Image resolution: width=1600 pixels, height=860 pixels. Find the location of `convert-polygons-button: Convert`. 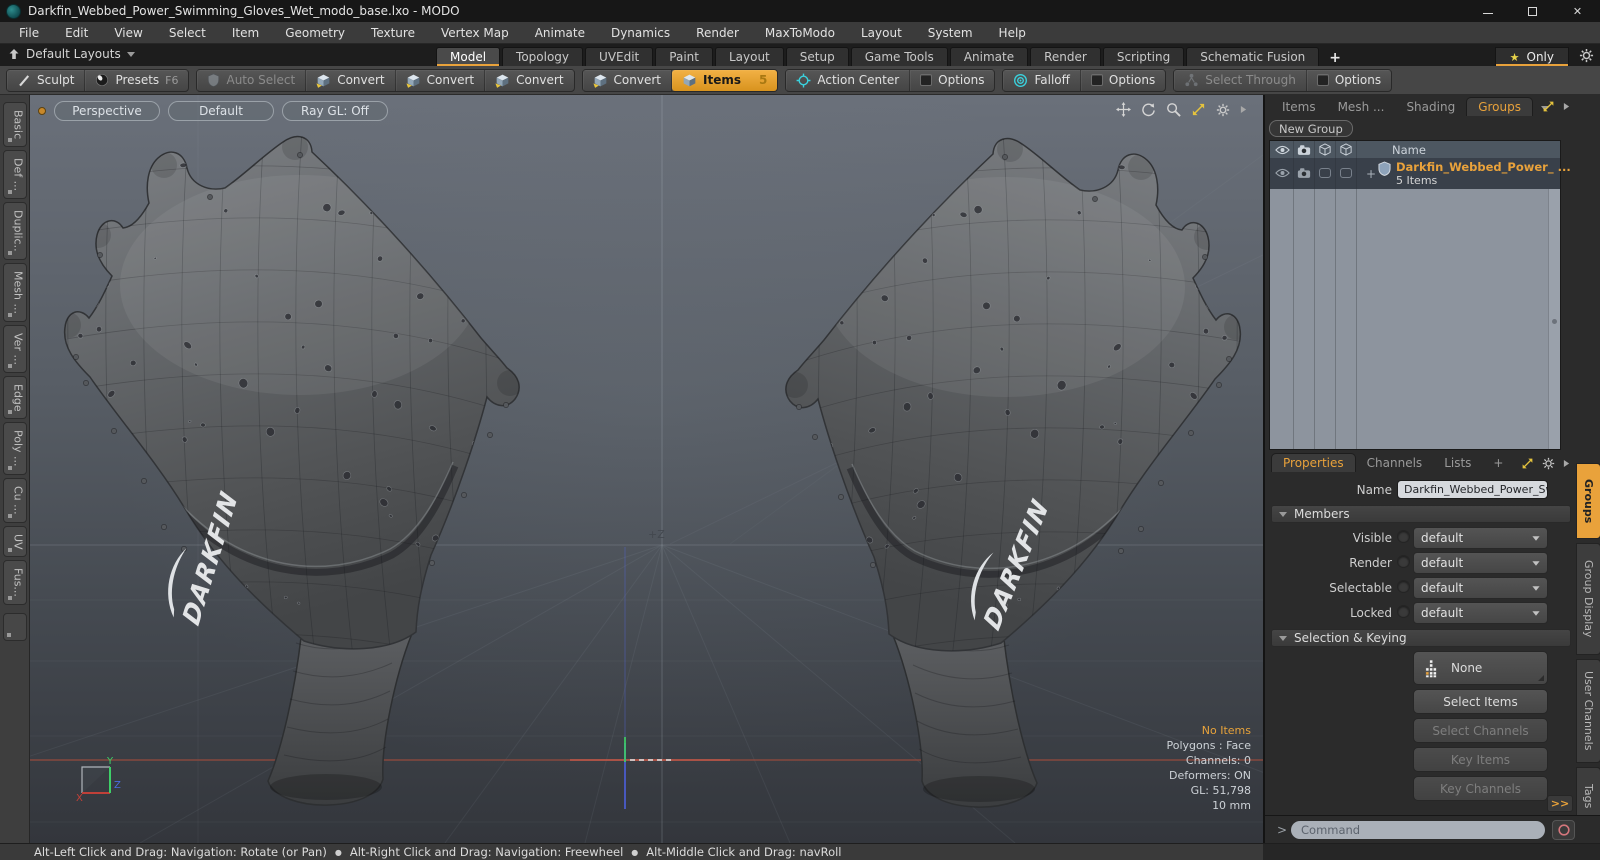

convert-polygons-button: Convert is located at coordinates (529, 80).